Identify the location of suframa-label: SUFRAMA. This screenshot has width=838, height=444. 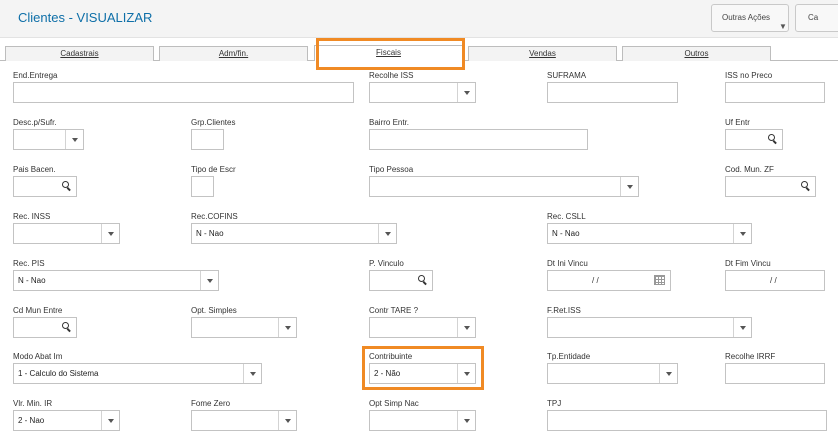
(567, 75).